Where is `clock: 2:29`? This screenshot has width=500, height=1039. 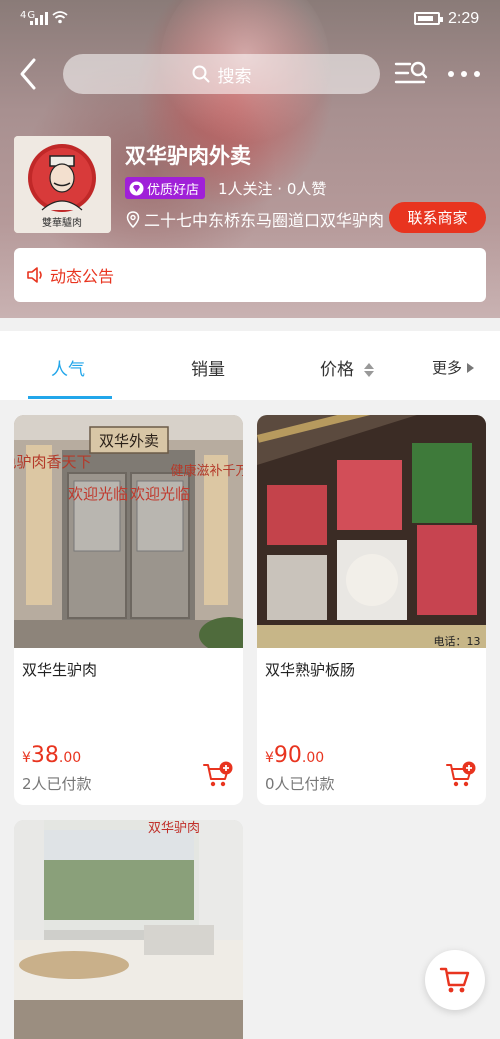
clock: 2:29 is located at coordinates (464, 18).